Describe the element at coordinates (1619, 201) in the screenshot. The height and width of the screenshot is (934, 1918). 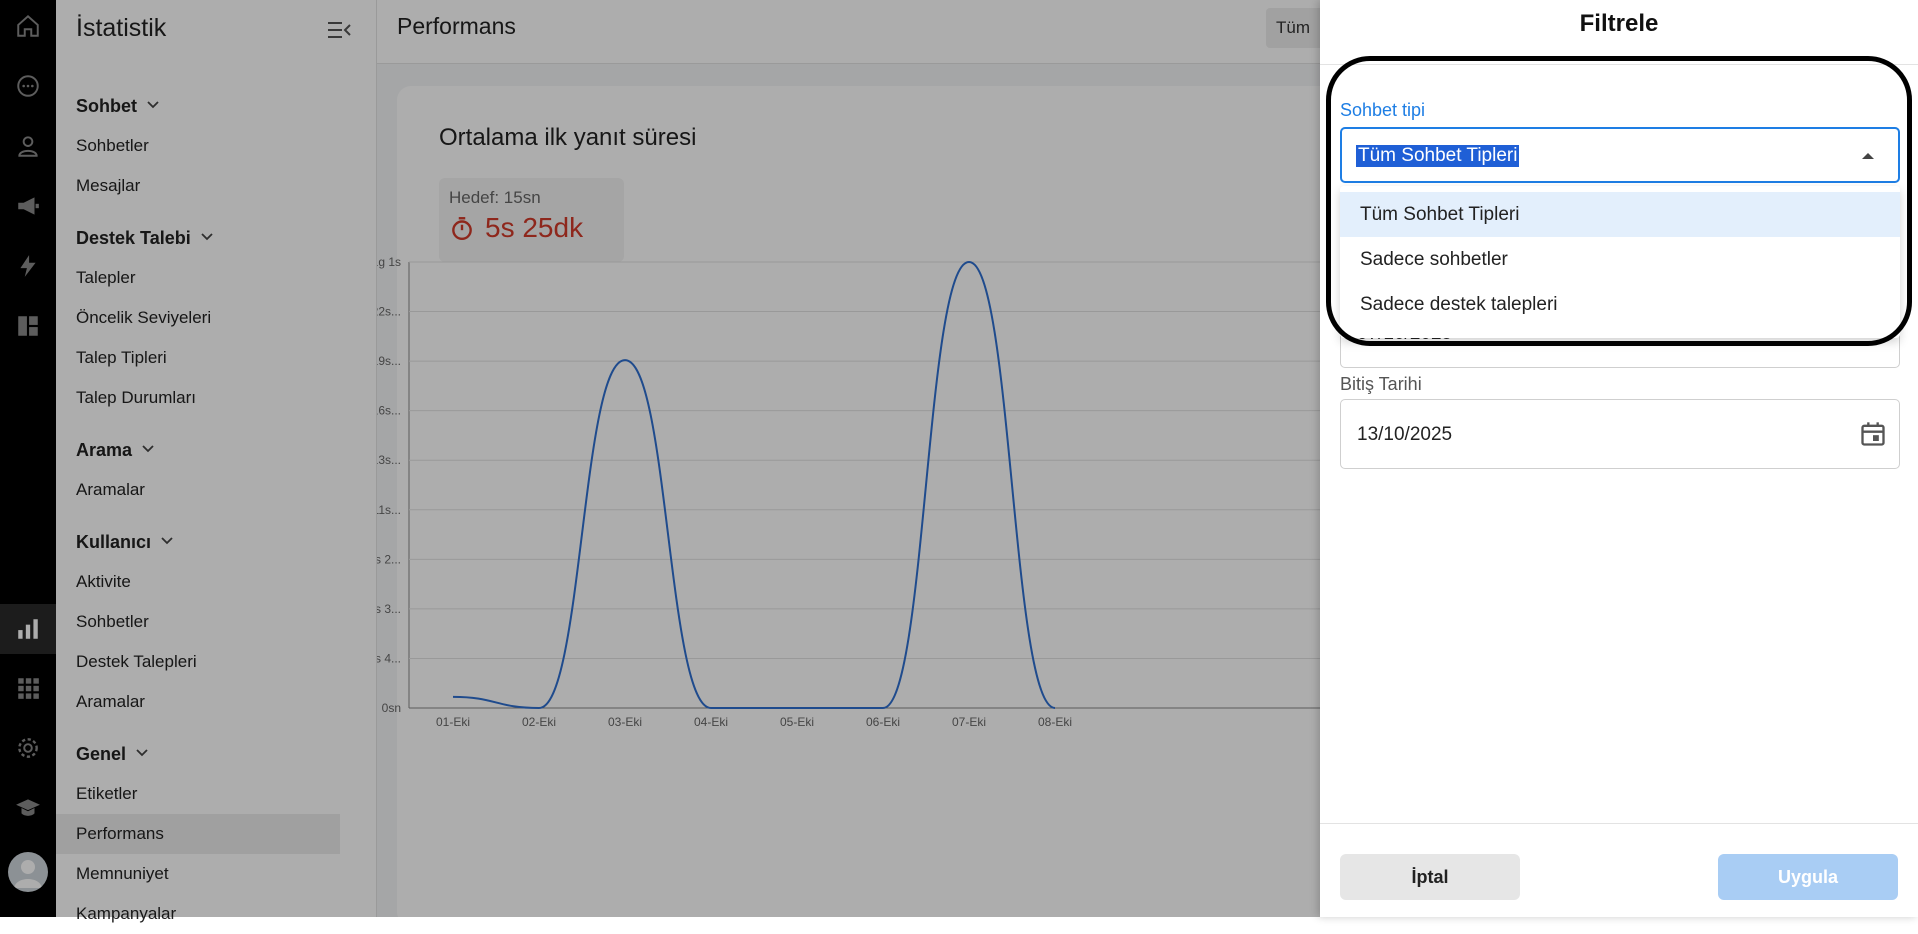
I see `highlight-annotation` at that location.